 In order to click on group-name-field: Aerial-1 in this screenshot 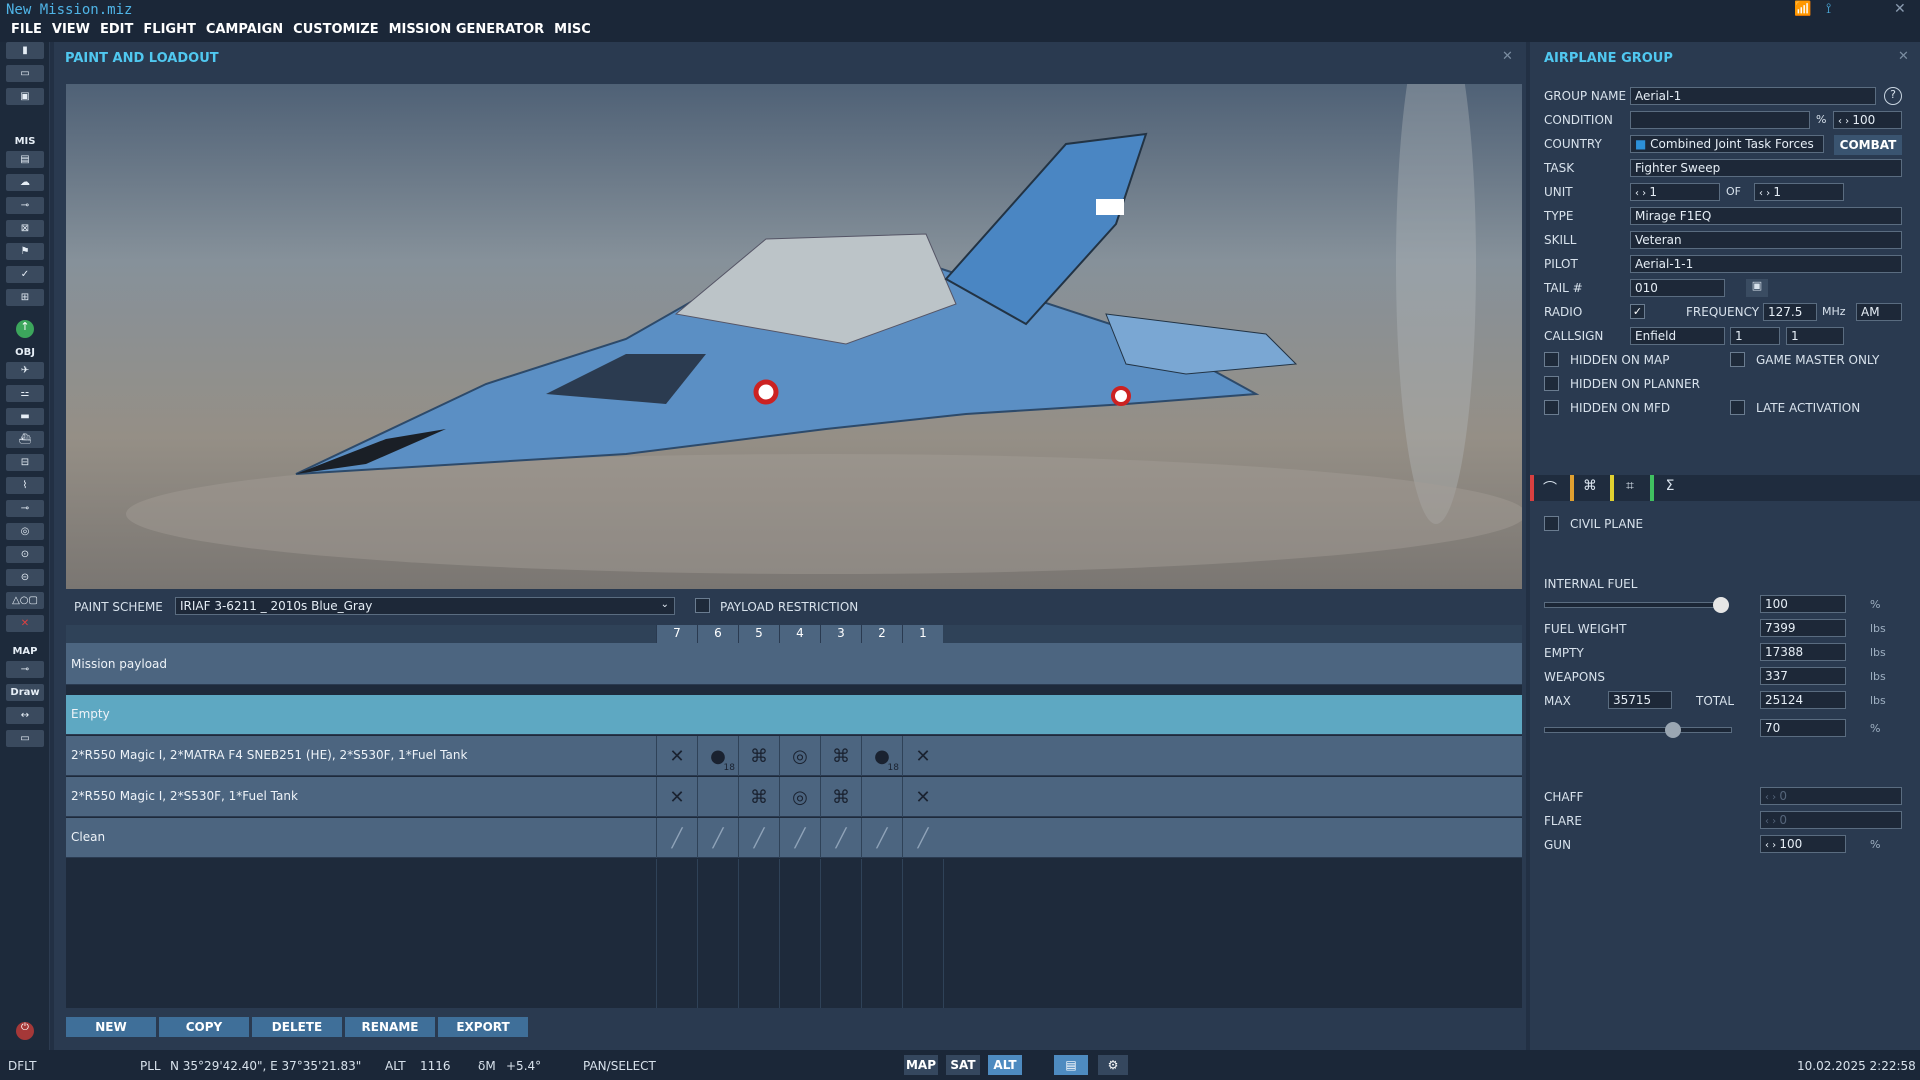, I will do `click(1753, 96)`.